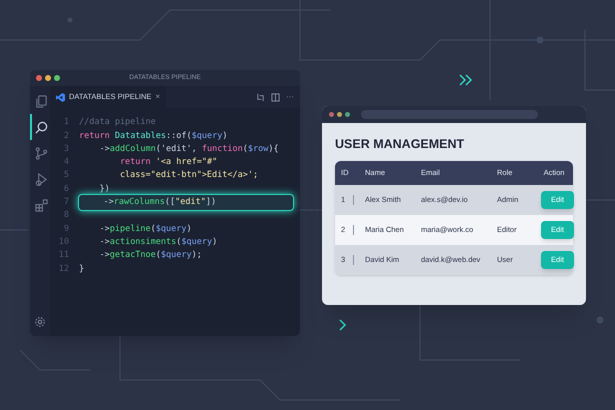 This screenshot has height=410, width=615. I want to click on more-actions-button: ···, so click(290, 97).